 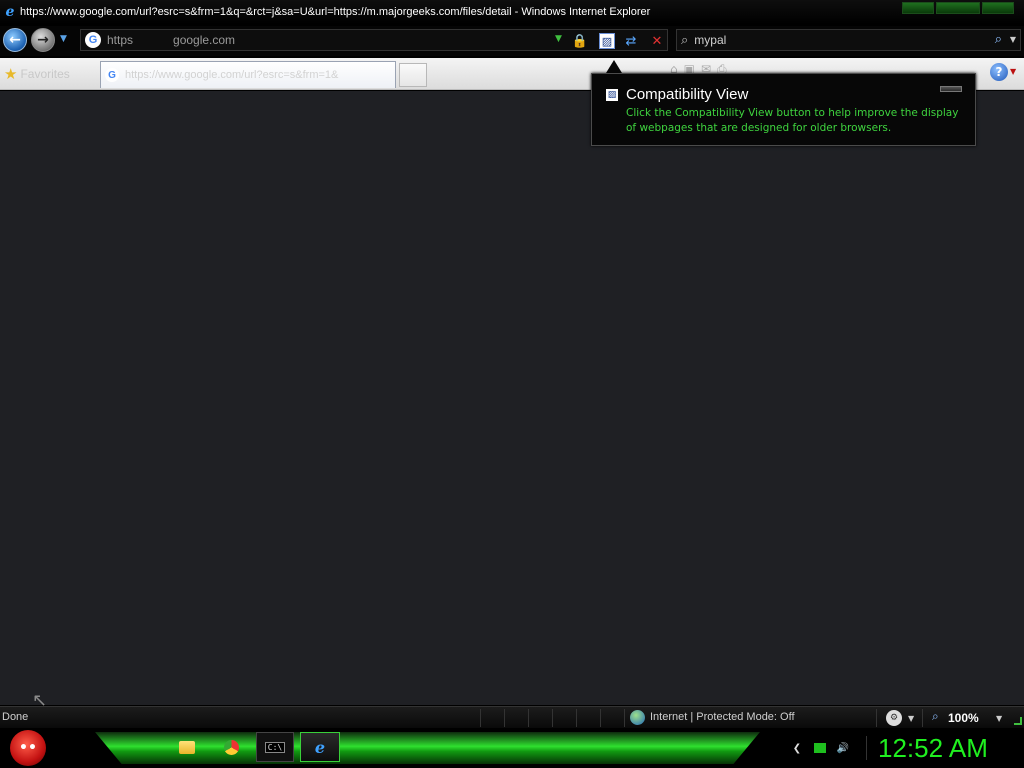 What do you see at coordinates (1018, 721) in the screenshot?
I see `resize-grip` at bounding box center [1018, 721].